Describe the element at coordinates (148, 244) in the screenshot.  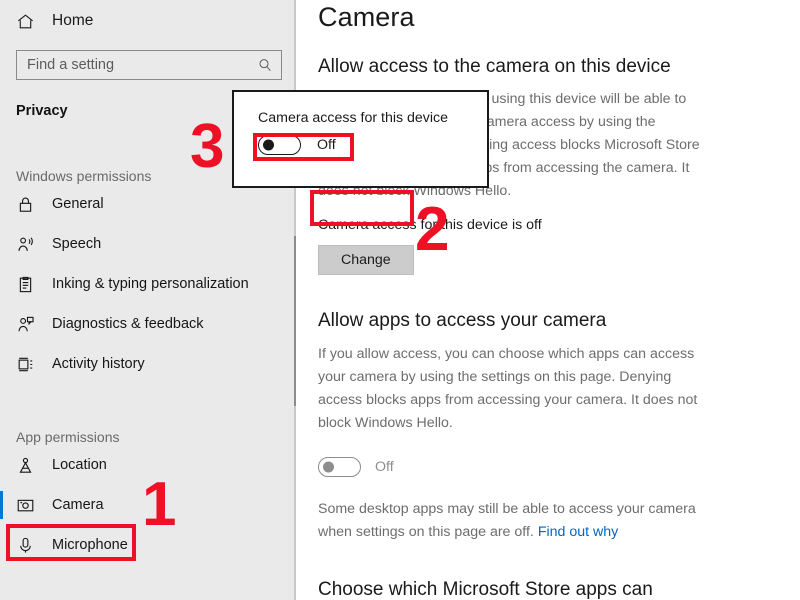
I see `sidebar-item-speech: Speech` at that location.